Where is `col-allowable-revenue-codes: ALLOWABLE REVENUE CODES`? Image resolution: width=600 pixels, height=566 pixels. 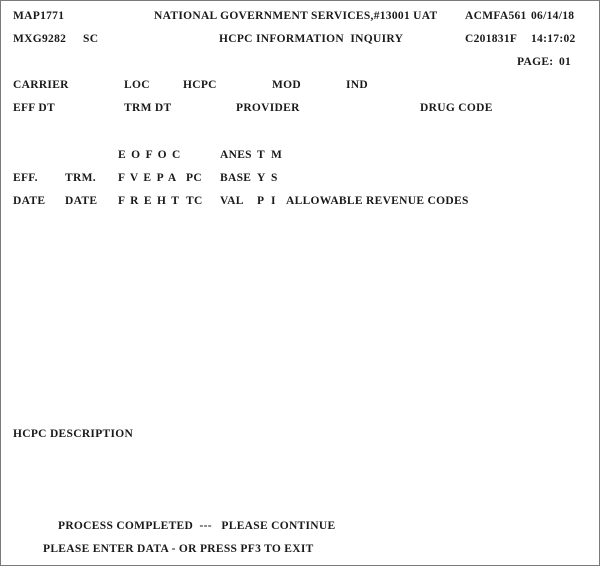
col-allowable-revenue-codes: ALLOWABLE REVENUE CODES is located at coordinates (377, 201).